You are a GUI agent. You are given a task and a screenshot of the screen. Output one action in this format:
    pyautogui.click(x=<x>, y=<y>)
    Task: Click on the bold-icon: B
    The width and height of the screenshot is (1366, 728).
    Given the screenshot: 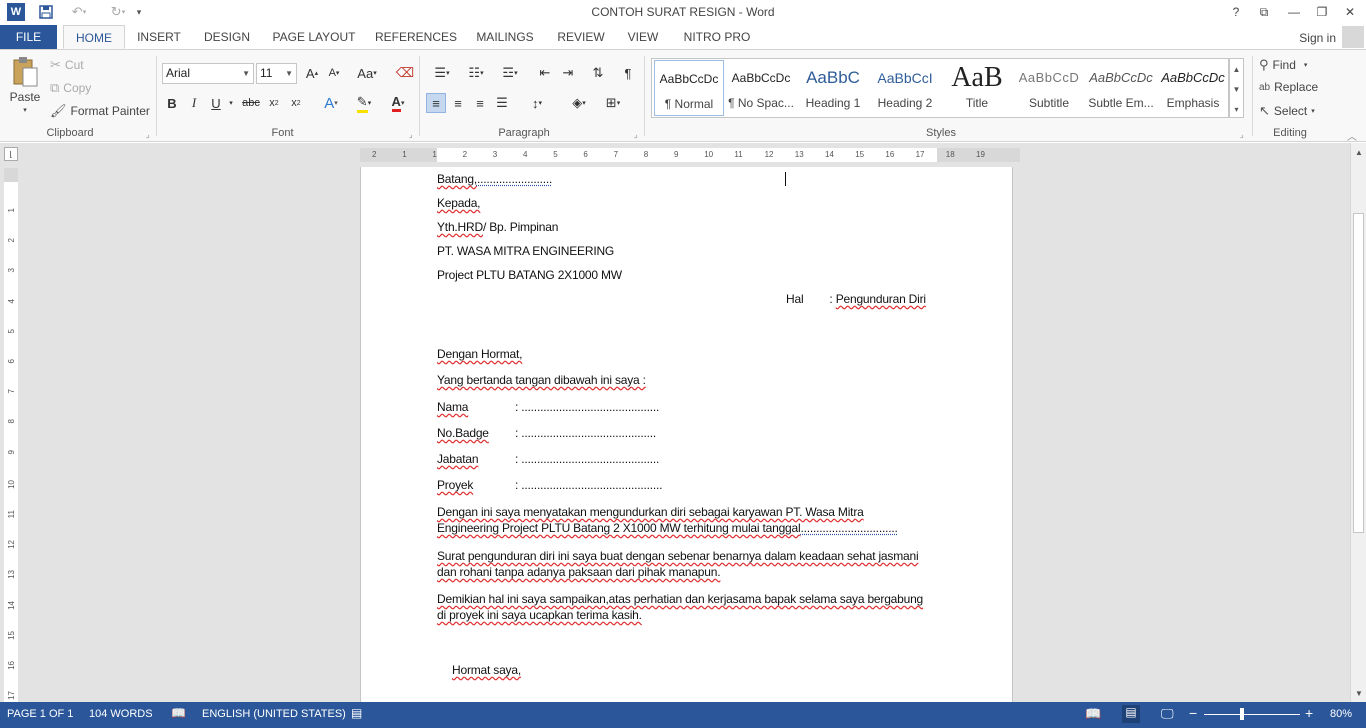 What is the action you would take?
    pyautogui.click(x=172, y=103)
    